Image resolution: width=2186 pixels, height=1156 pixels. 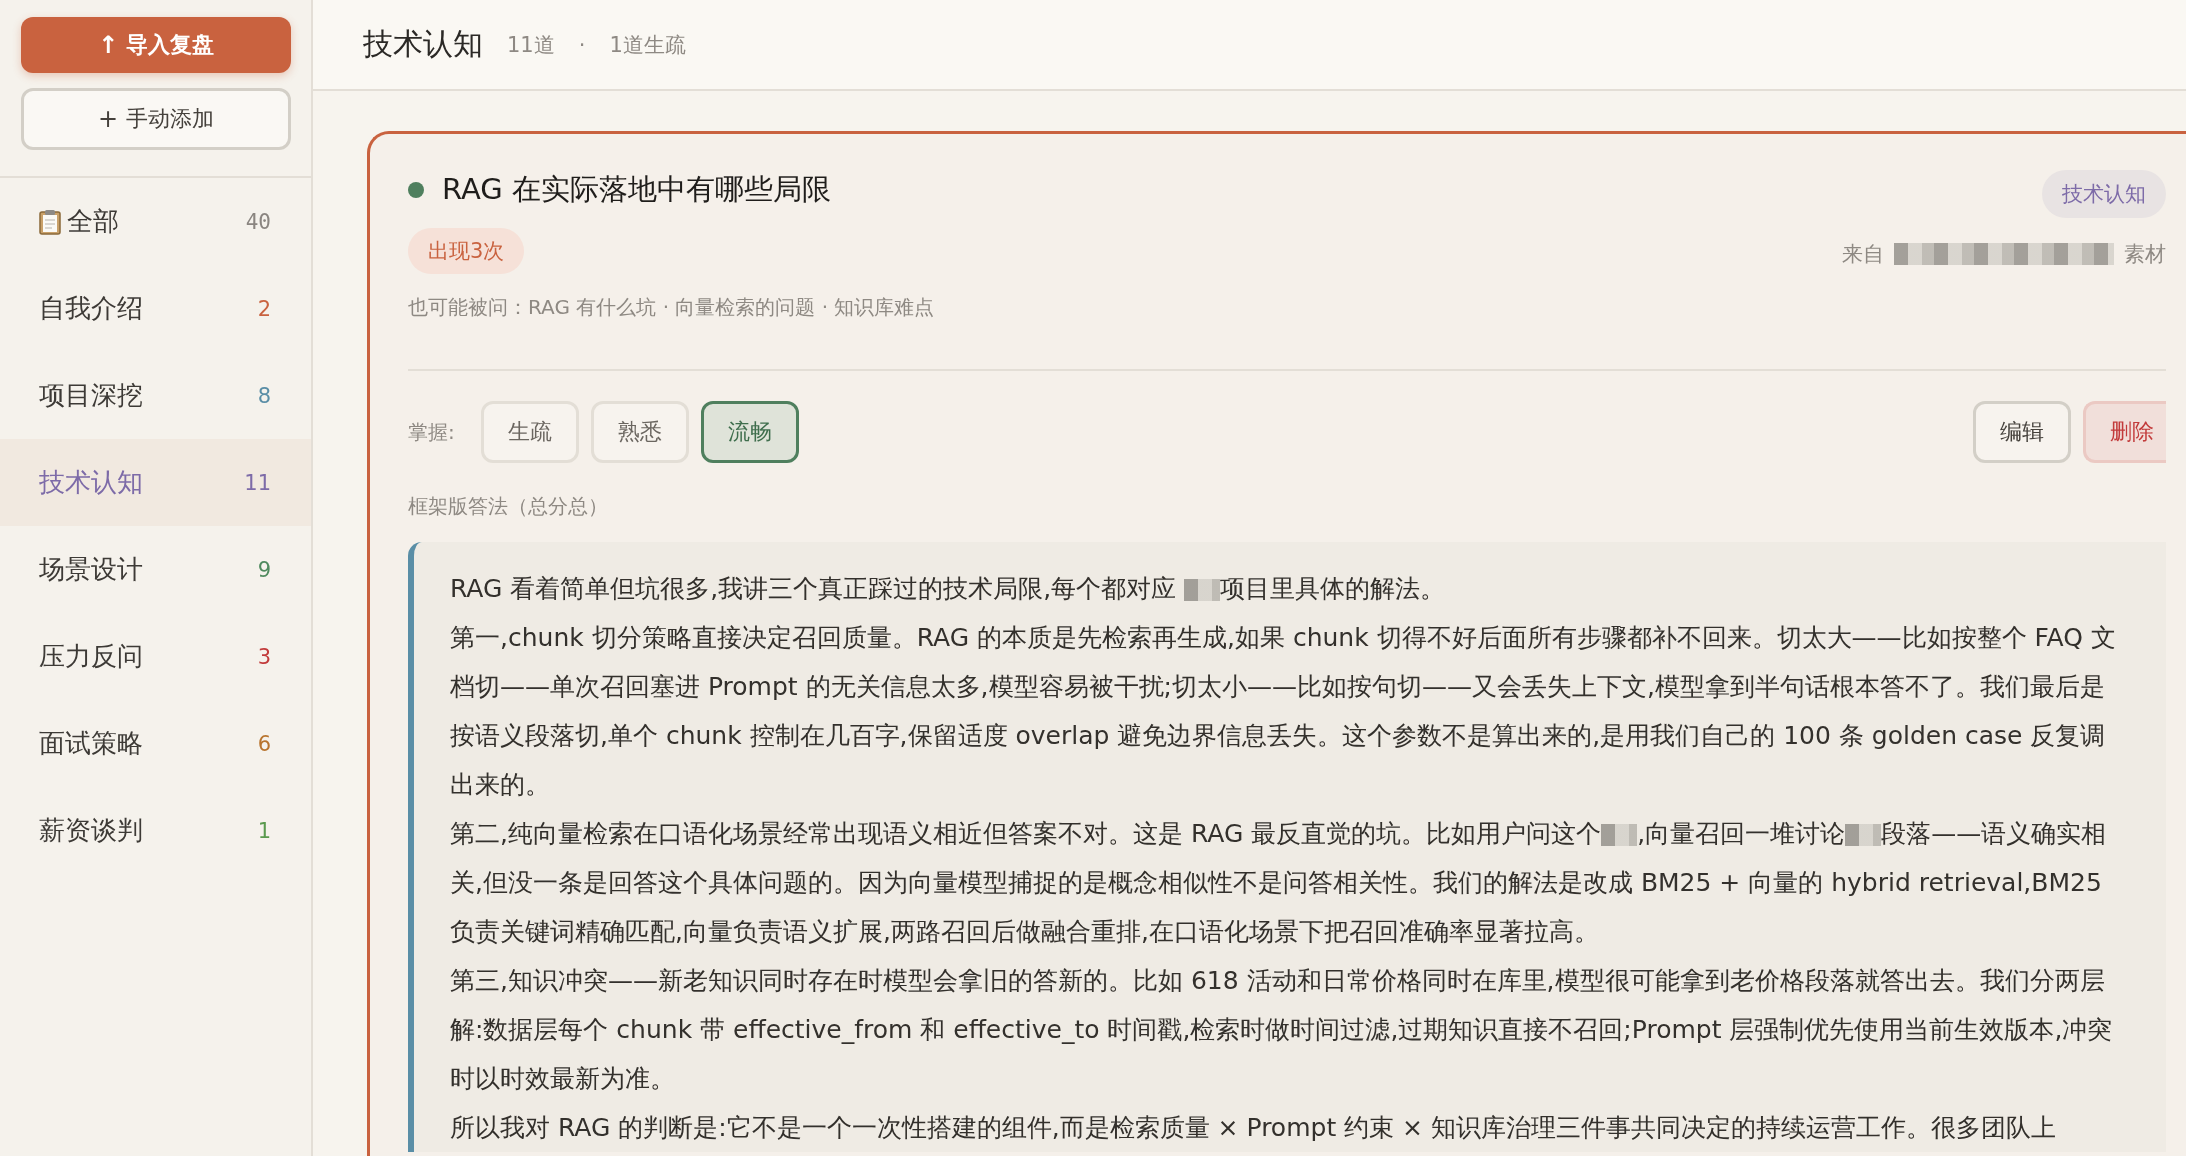 I want to click on answer-paragraph: 第二,纯向量检索在口语化场景经常出现语义相近但答案不对。这是 RAG 最反直觉的坑。比如用户问这个 ,向量召回一堆讨论 段落——语义确实相关,但没一条是回答这个具体问题的。因为向量模型捕捉的是概念相似性不是问答相关性。我们的解法是改成 BM25 + 向量的 hybrid retrieval,BM25 负责关键词精确匹配,向量负责语义扩展,两路召回后做融合重排,在口语化场景下把召回准确率显著拉高。, so click(x=1279, y=883).